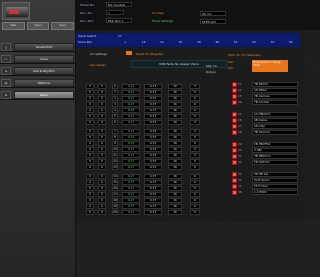  What do you see at coordinates (115, 155) in the screenshot?
I see `table-cell: 11` at bounding box center [115, 155].